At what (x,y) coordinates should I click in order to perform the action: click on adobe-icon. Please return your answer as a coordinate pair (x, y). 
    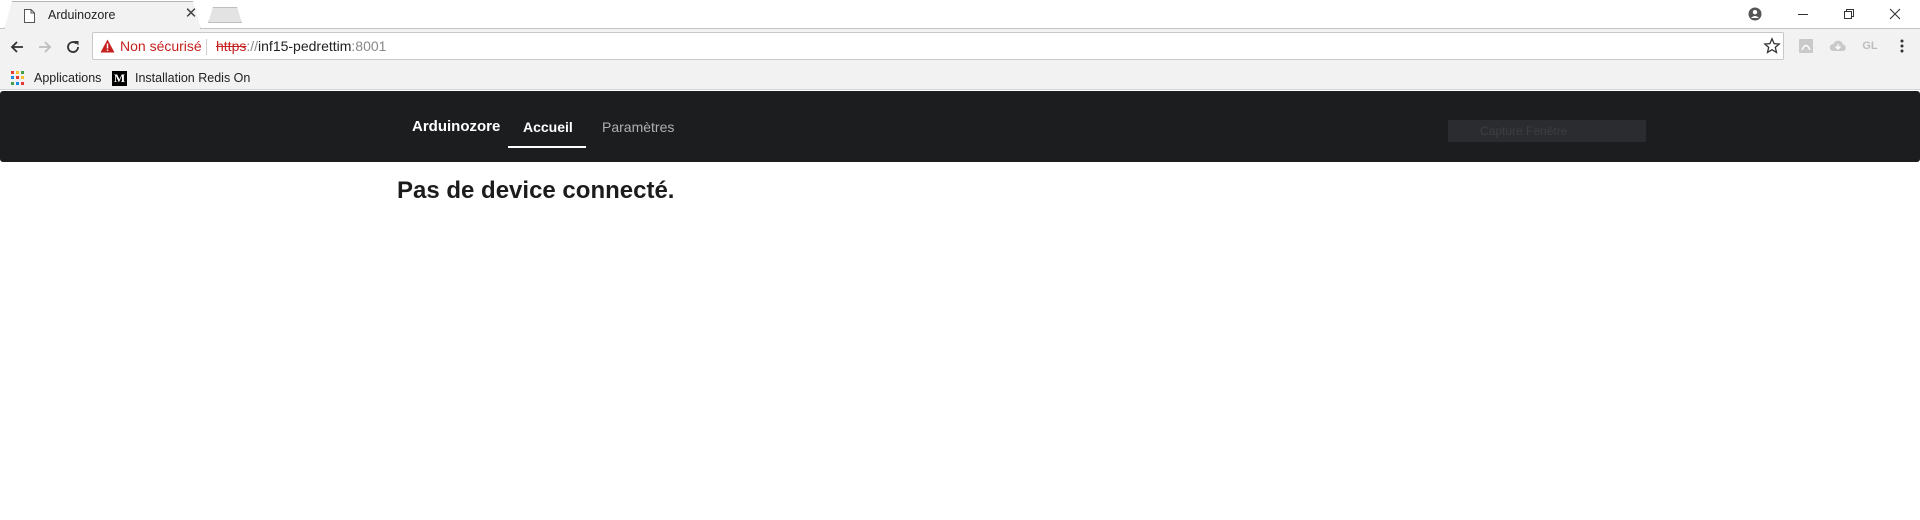
    Looking at the image, I should click on (1806, 46).